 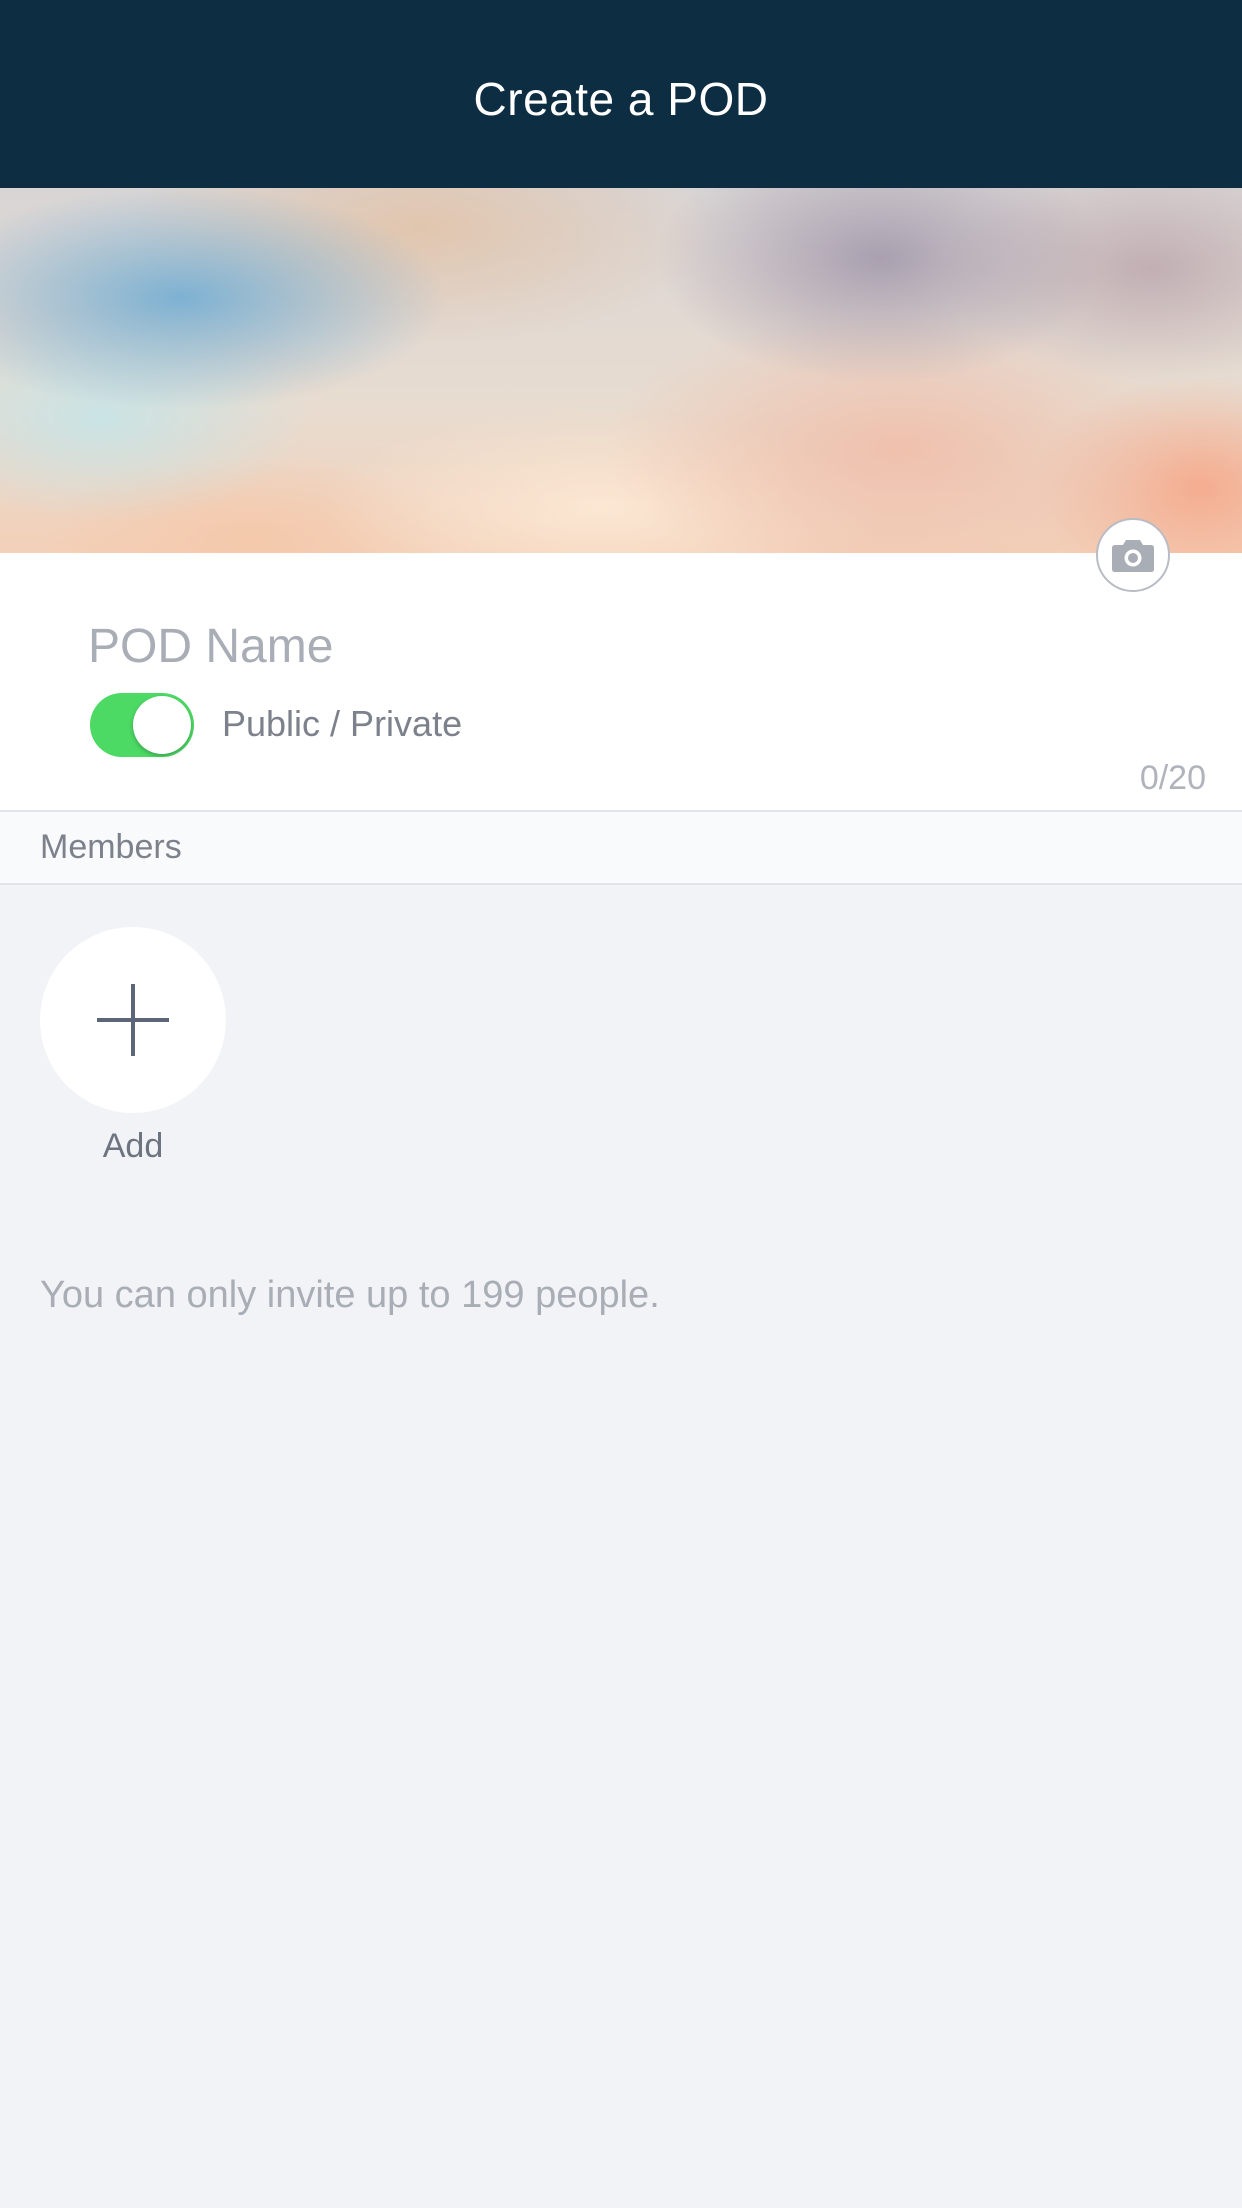 I want to click on add-member-label: Add, so click(x=133, y=1146).